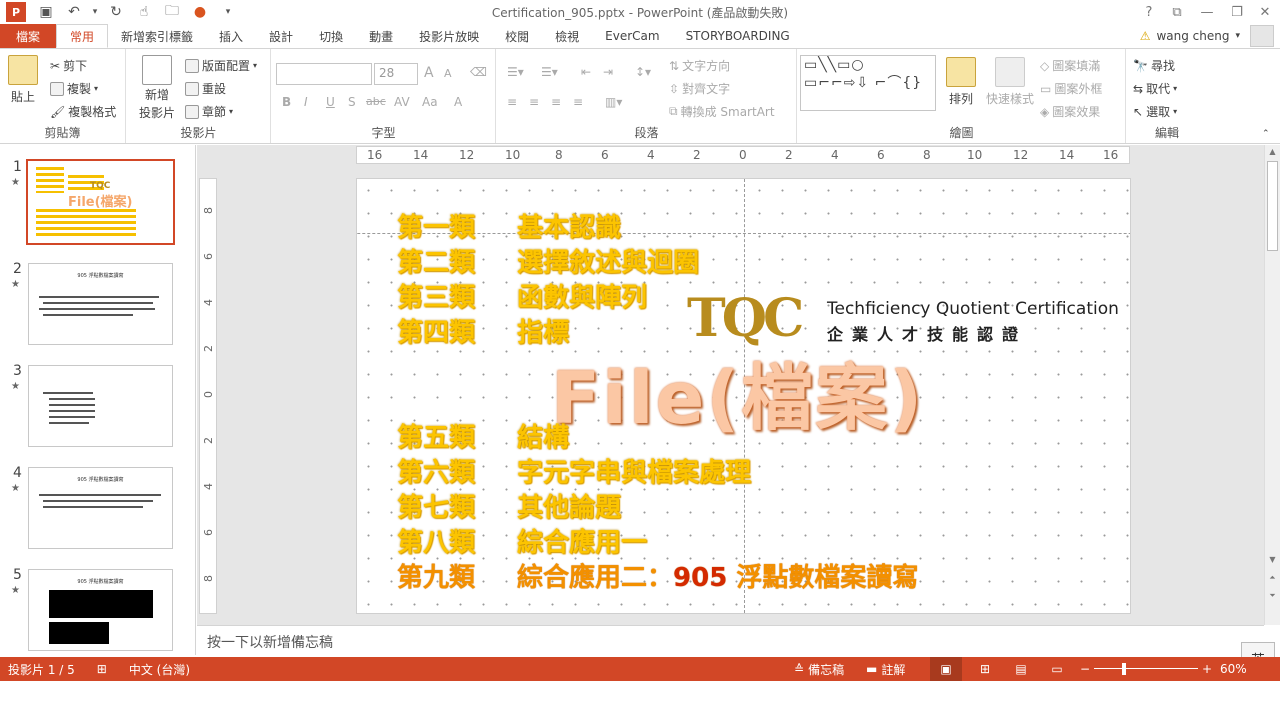 The image size is (1280, 720). Describe the element at coordinates (28, 36) in the screenshot. I see `tab-file: 檔案` at that location.